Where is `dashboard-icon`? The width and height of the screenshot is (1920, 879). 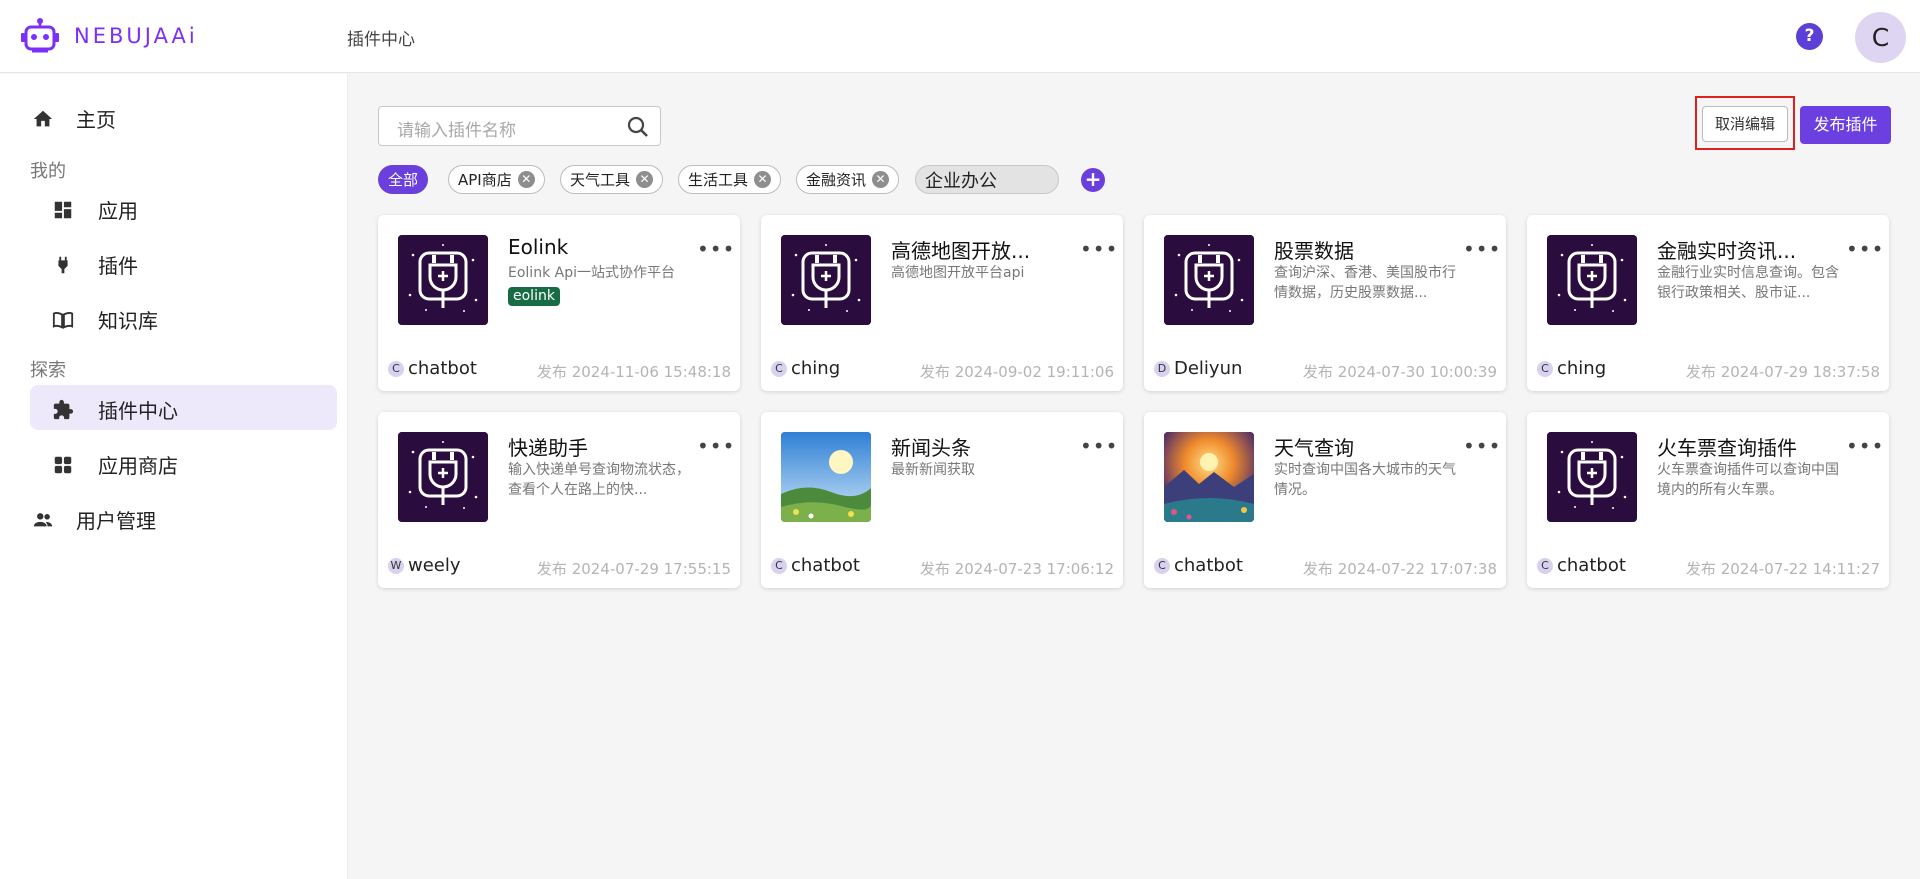 dashboard-icon is located at coordinates (63, 210).